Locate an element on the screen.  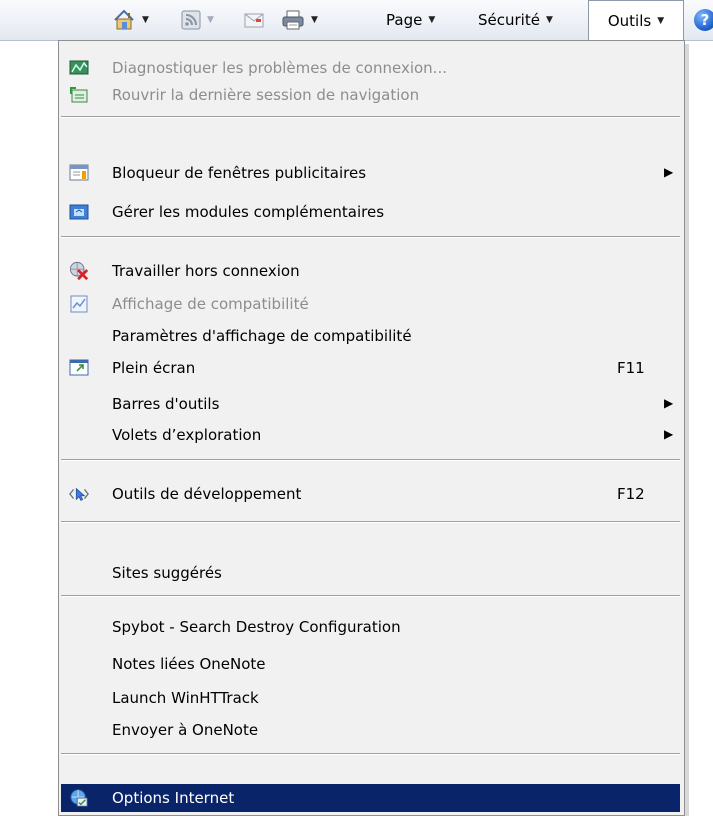
menu-item-label: Bloqueur de fenêtres publicitaires is located at coordinates (239, 173).